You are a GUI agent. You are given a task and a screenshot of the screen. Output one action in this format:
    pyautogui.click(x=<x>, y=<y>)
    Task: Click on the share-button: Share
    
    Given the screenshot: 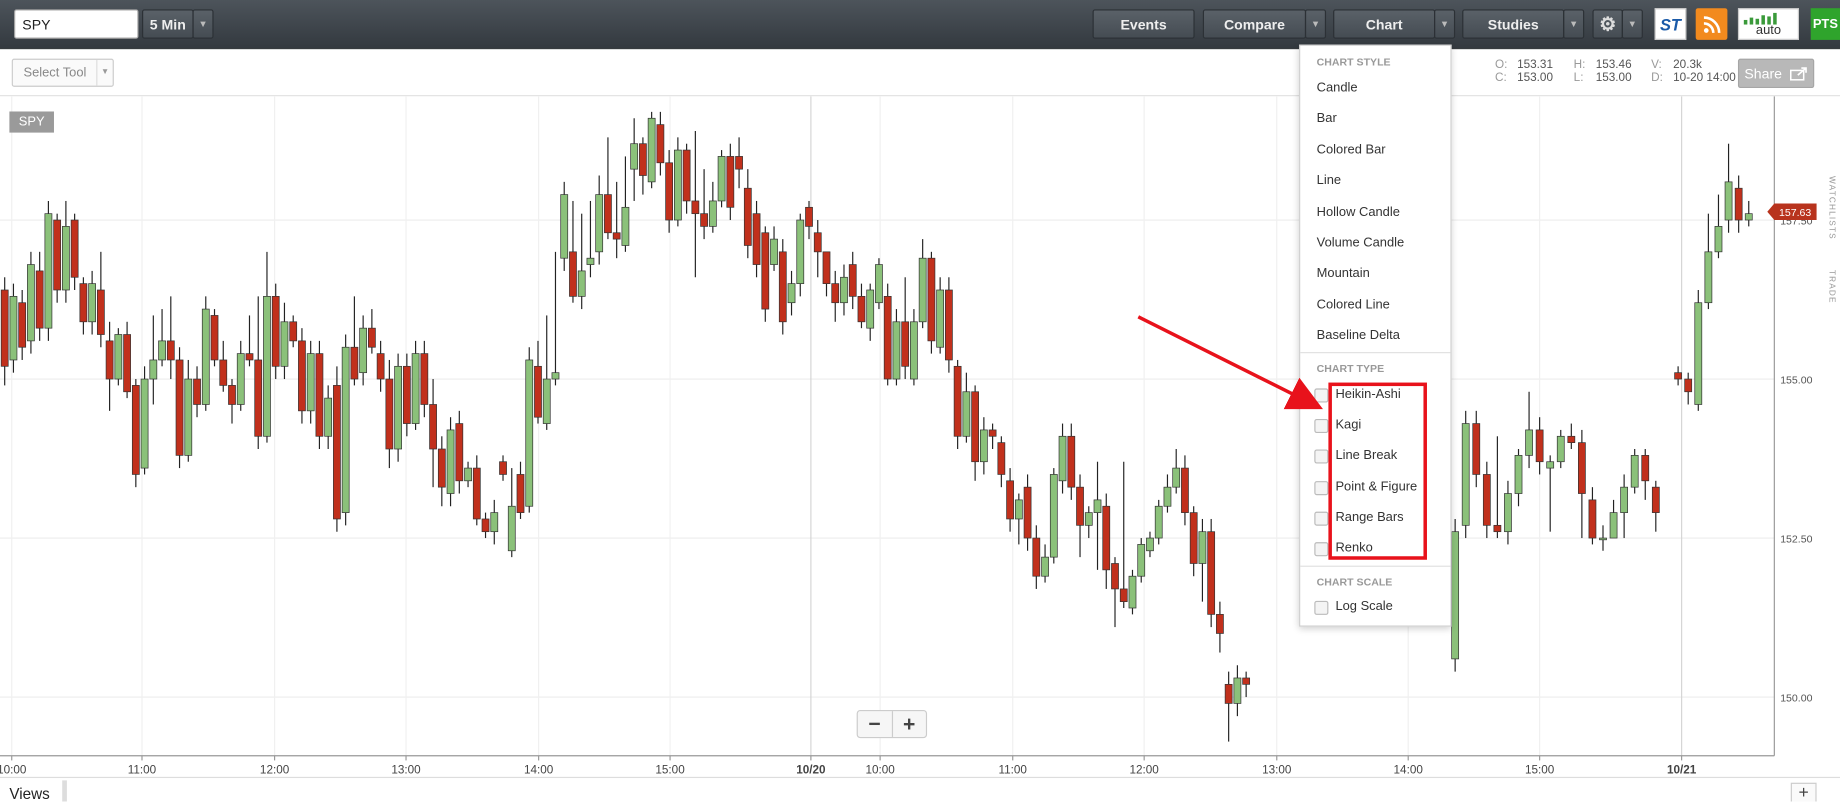 What is the action you would take?
    pyautogui.click(x=1776, y=73)
    